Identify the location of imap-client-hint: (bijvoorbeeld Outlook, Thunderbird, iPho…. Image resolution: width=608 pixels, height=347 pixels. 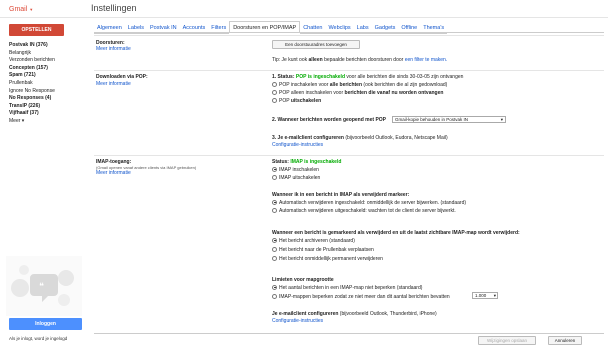
(387, 314).